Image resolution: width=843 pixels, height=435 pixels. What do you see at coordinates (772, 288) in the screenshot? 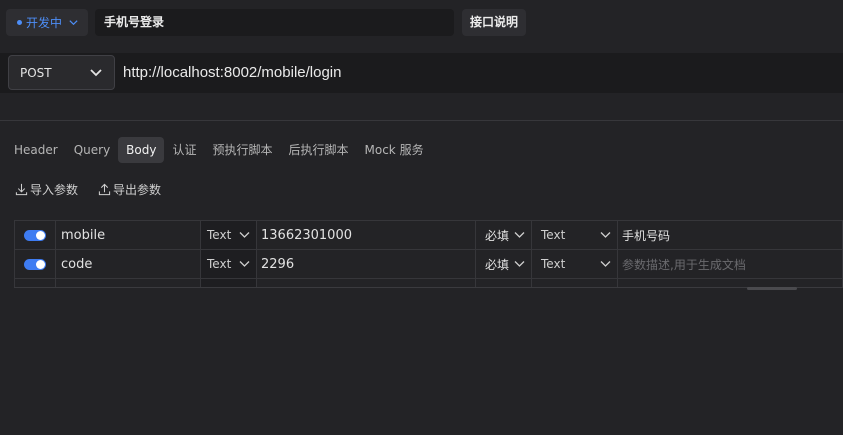
I see `horizontal-scrollbar` at bounding box center [772, 288].